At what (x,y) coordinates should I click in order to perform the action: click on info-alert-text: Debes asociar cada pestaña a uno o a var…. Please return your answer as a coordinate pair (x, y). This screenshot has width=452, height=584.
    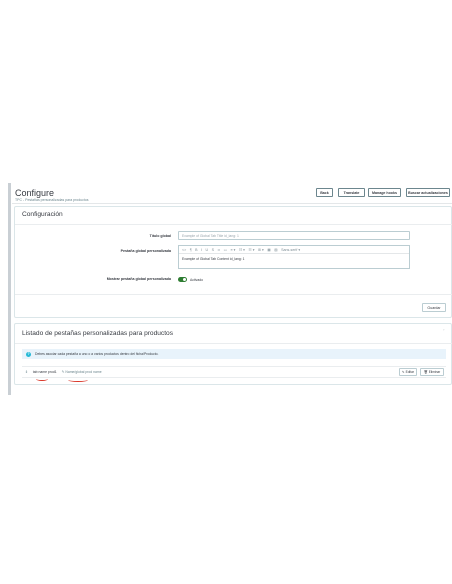
    Looking at the image, I should click on (97, 354).